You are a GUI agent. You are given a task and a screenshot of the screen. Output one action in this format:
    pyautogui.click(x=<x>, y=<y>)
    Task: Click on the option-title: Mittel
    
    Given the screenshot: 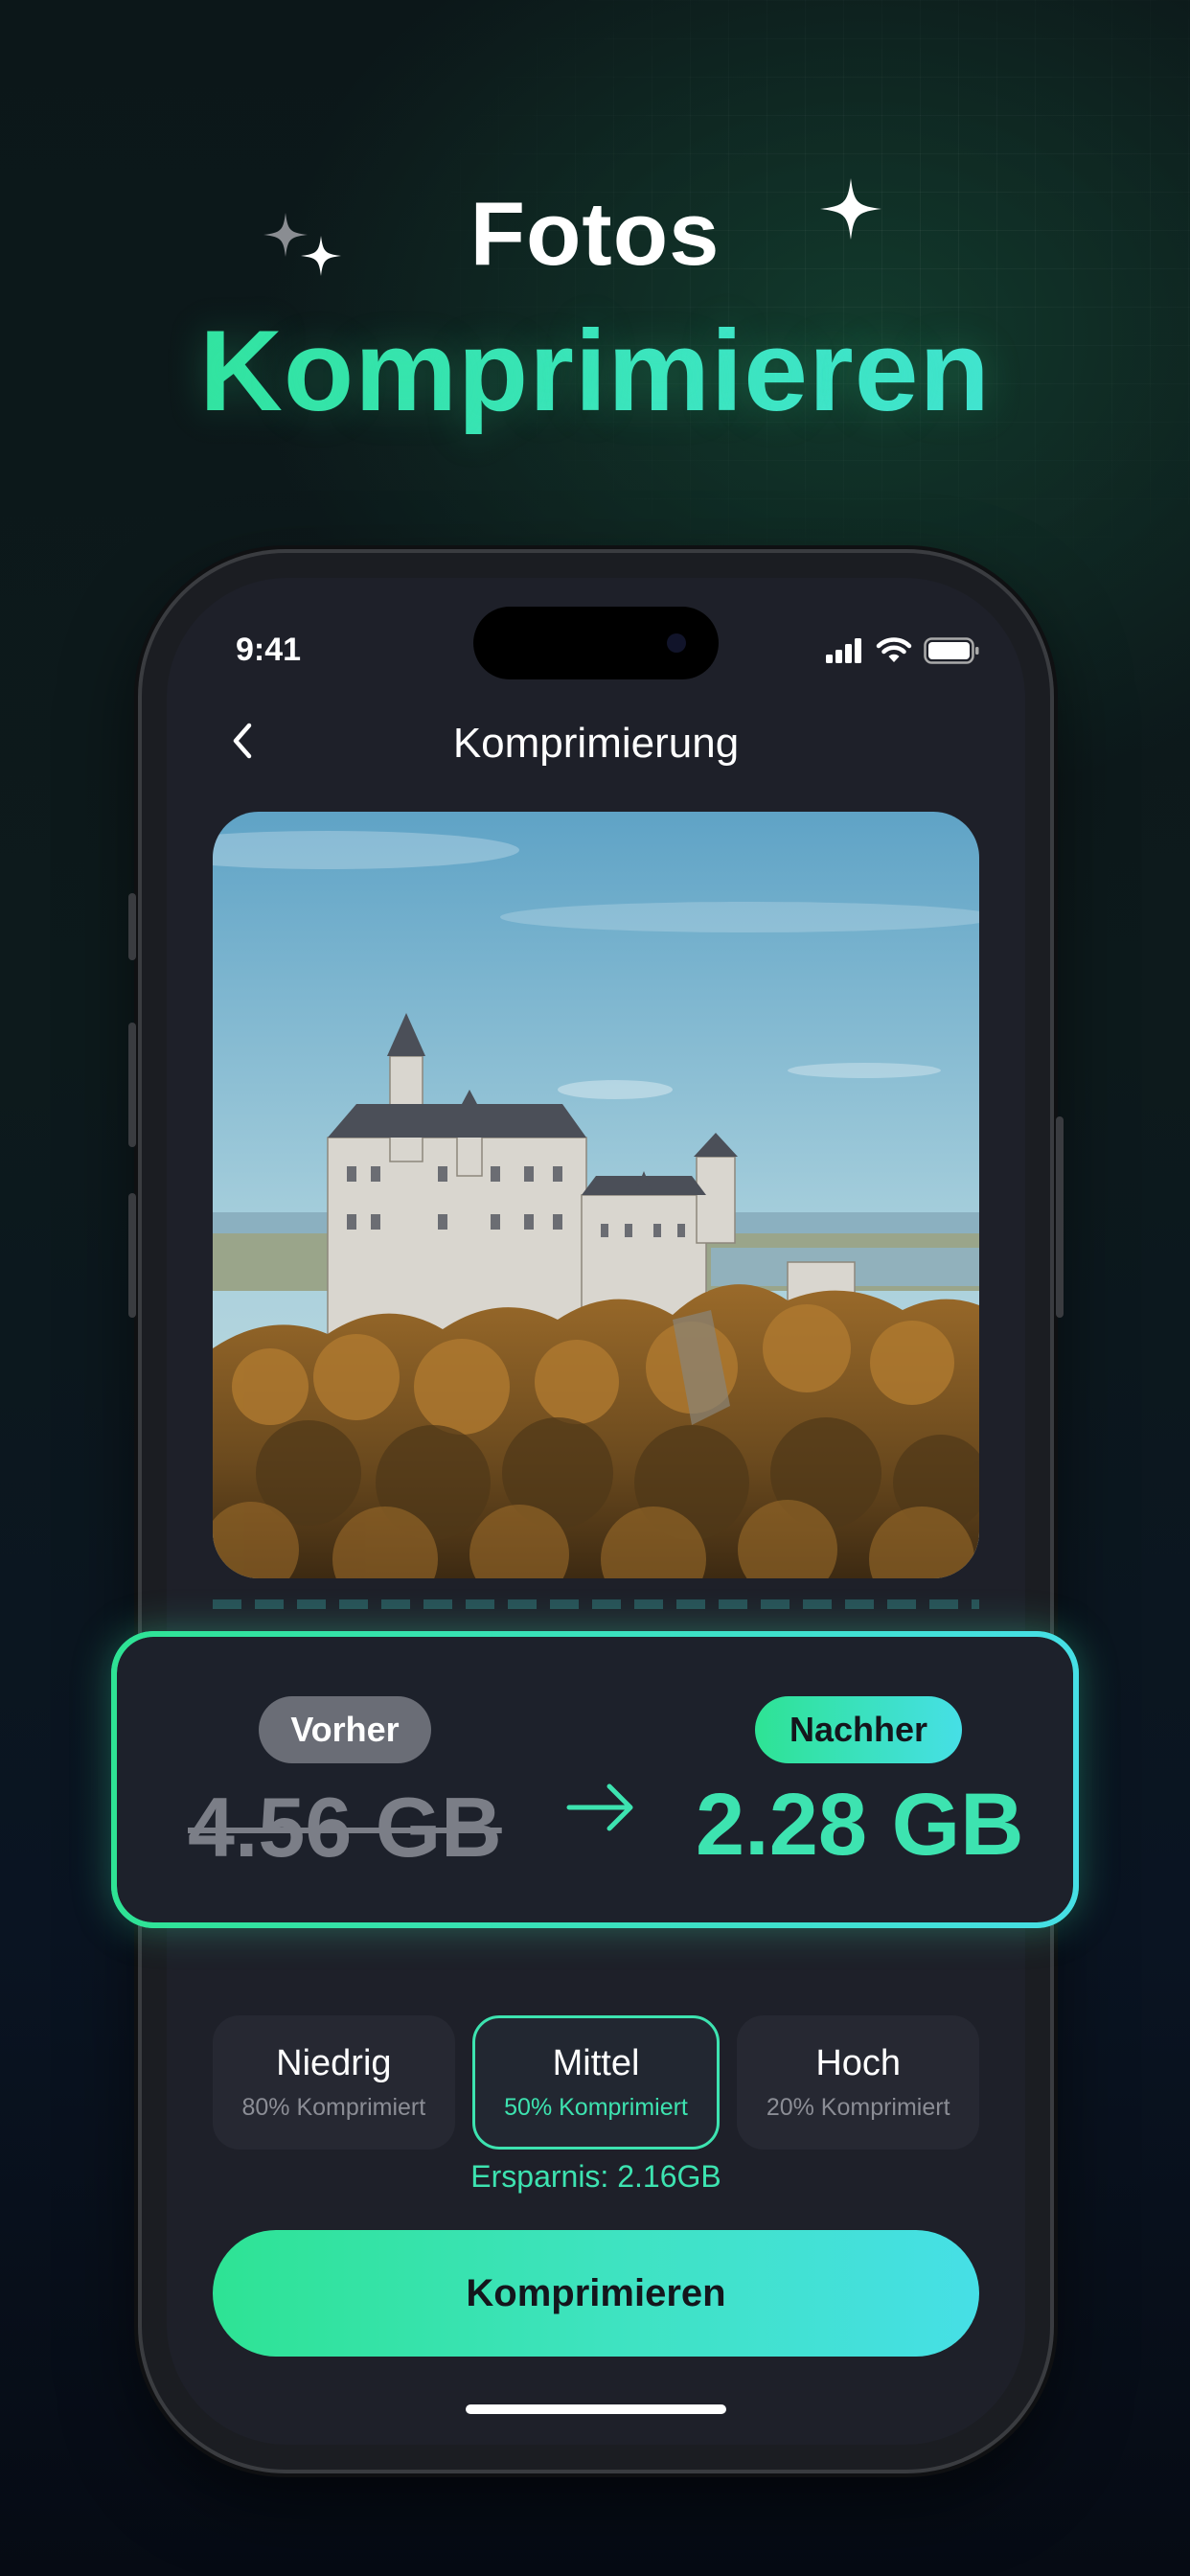 What is the action you would take?
    pyautogui.click(x=596, y=2063)
    